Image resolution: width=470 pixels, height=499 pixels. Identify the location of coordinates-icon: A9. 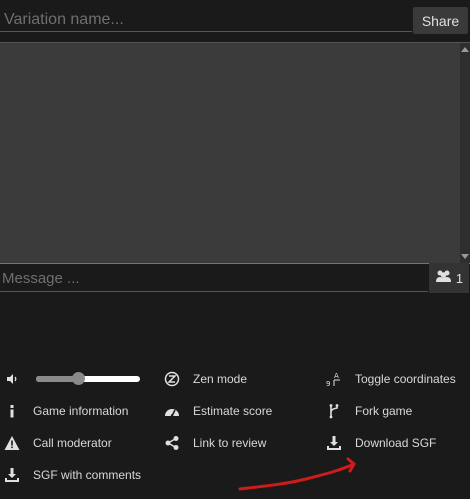
(334, 379).